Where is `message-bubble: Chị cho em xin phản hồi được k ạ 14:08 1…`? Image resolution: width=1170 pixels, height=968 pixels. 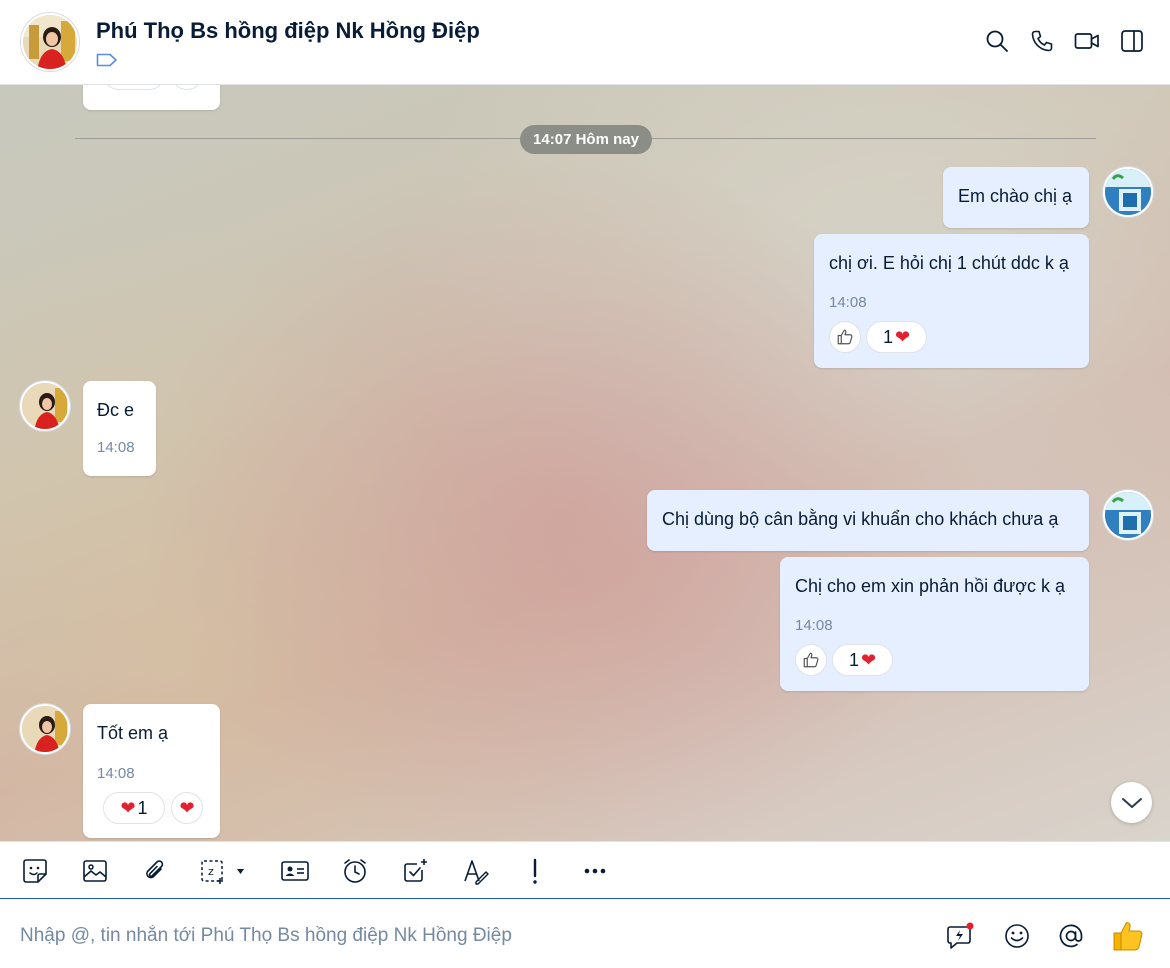
message-bubble: Chị cho em xin phản hồi được k ạ 14:08 1… is located at coordinates (934, 624).